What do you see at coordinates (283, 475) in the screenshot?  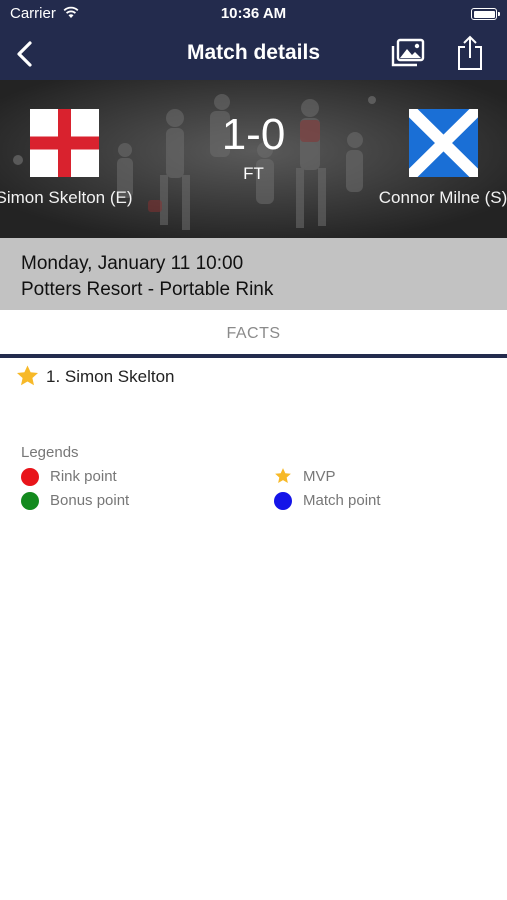 I see `star-icon` at bounding box center [283, 475].